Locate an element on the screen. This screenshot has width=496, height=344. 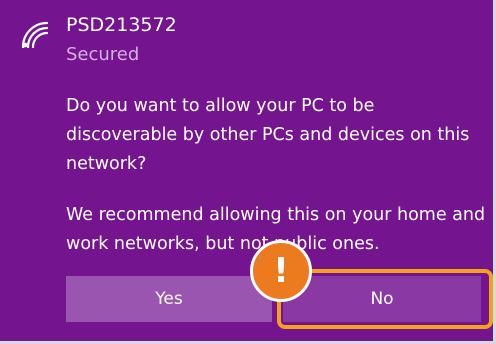
yes-button: Yes is located at coordinates (169, 299).